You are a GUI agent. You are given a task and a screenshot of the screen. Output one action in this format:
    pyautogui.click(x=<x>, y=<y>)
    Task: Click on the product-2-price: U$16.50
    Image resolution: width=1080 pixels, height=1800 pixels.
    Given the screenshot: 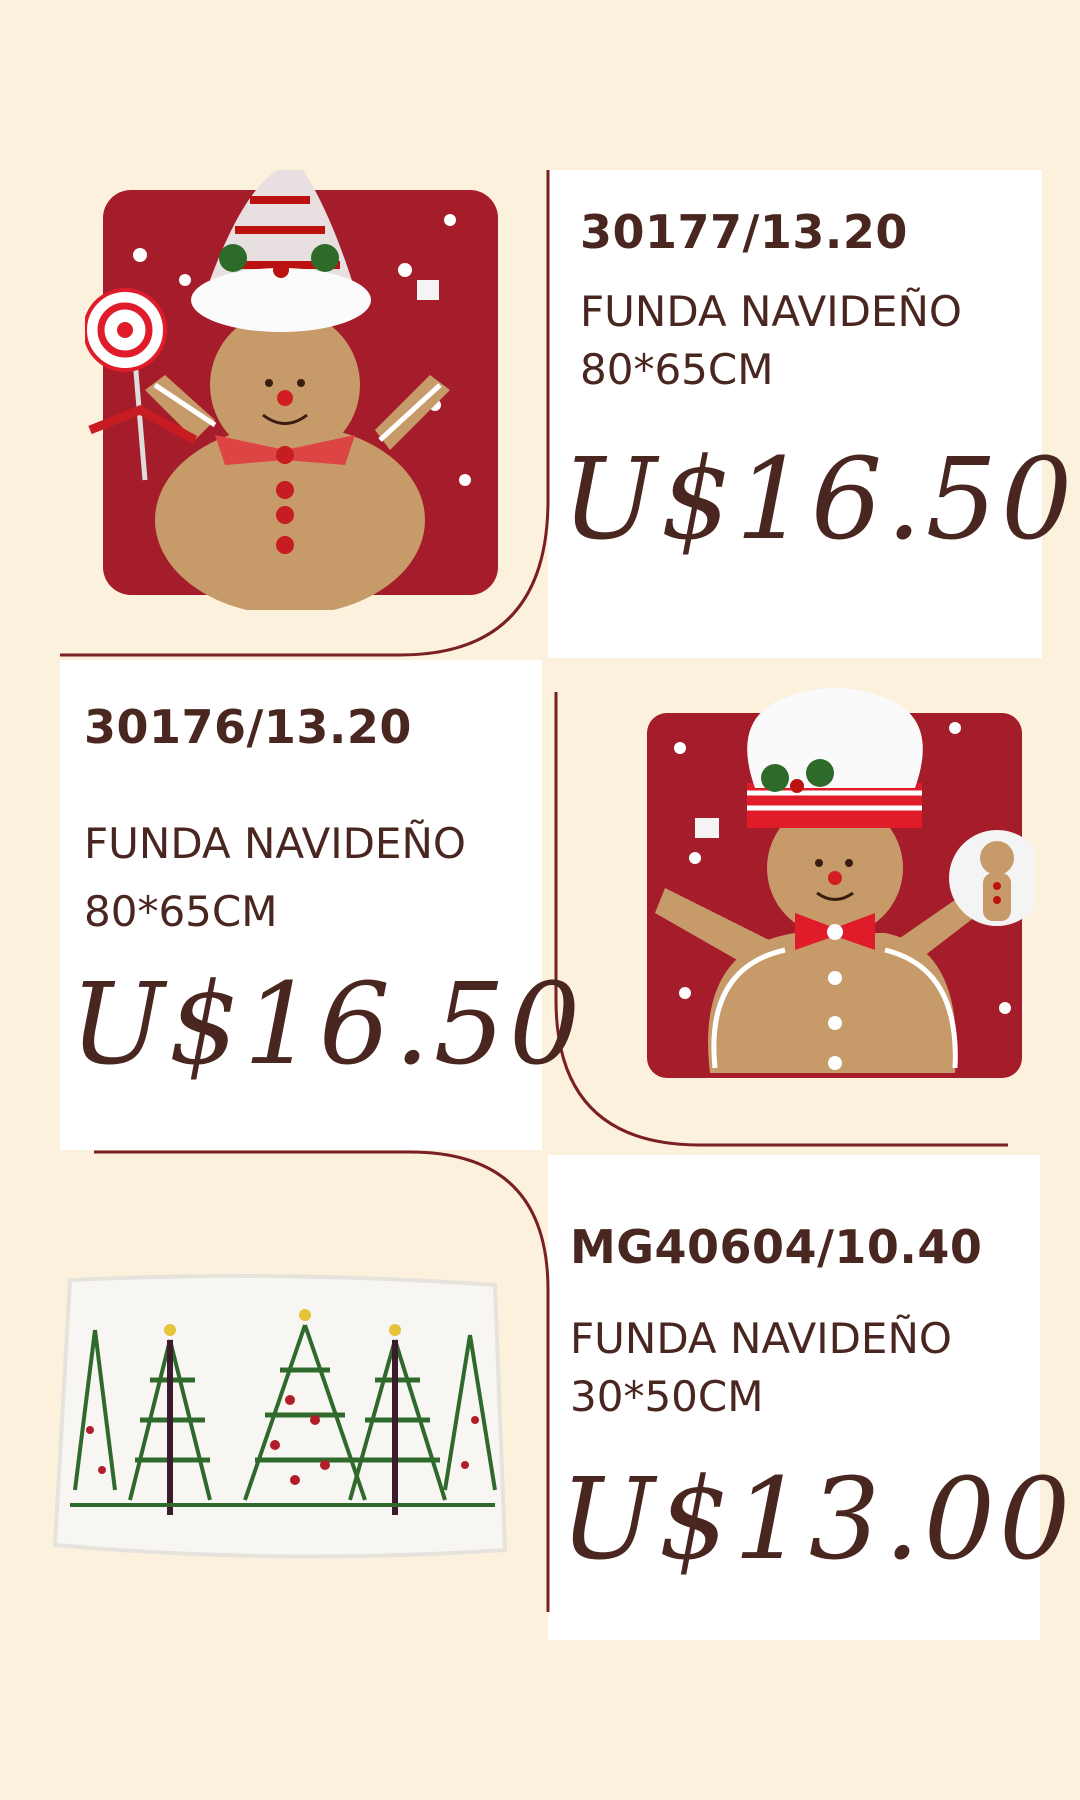 What is the action you would take?
    pyautogui.click(x=327, y=1025)
    